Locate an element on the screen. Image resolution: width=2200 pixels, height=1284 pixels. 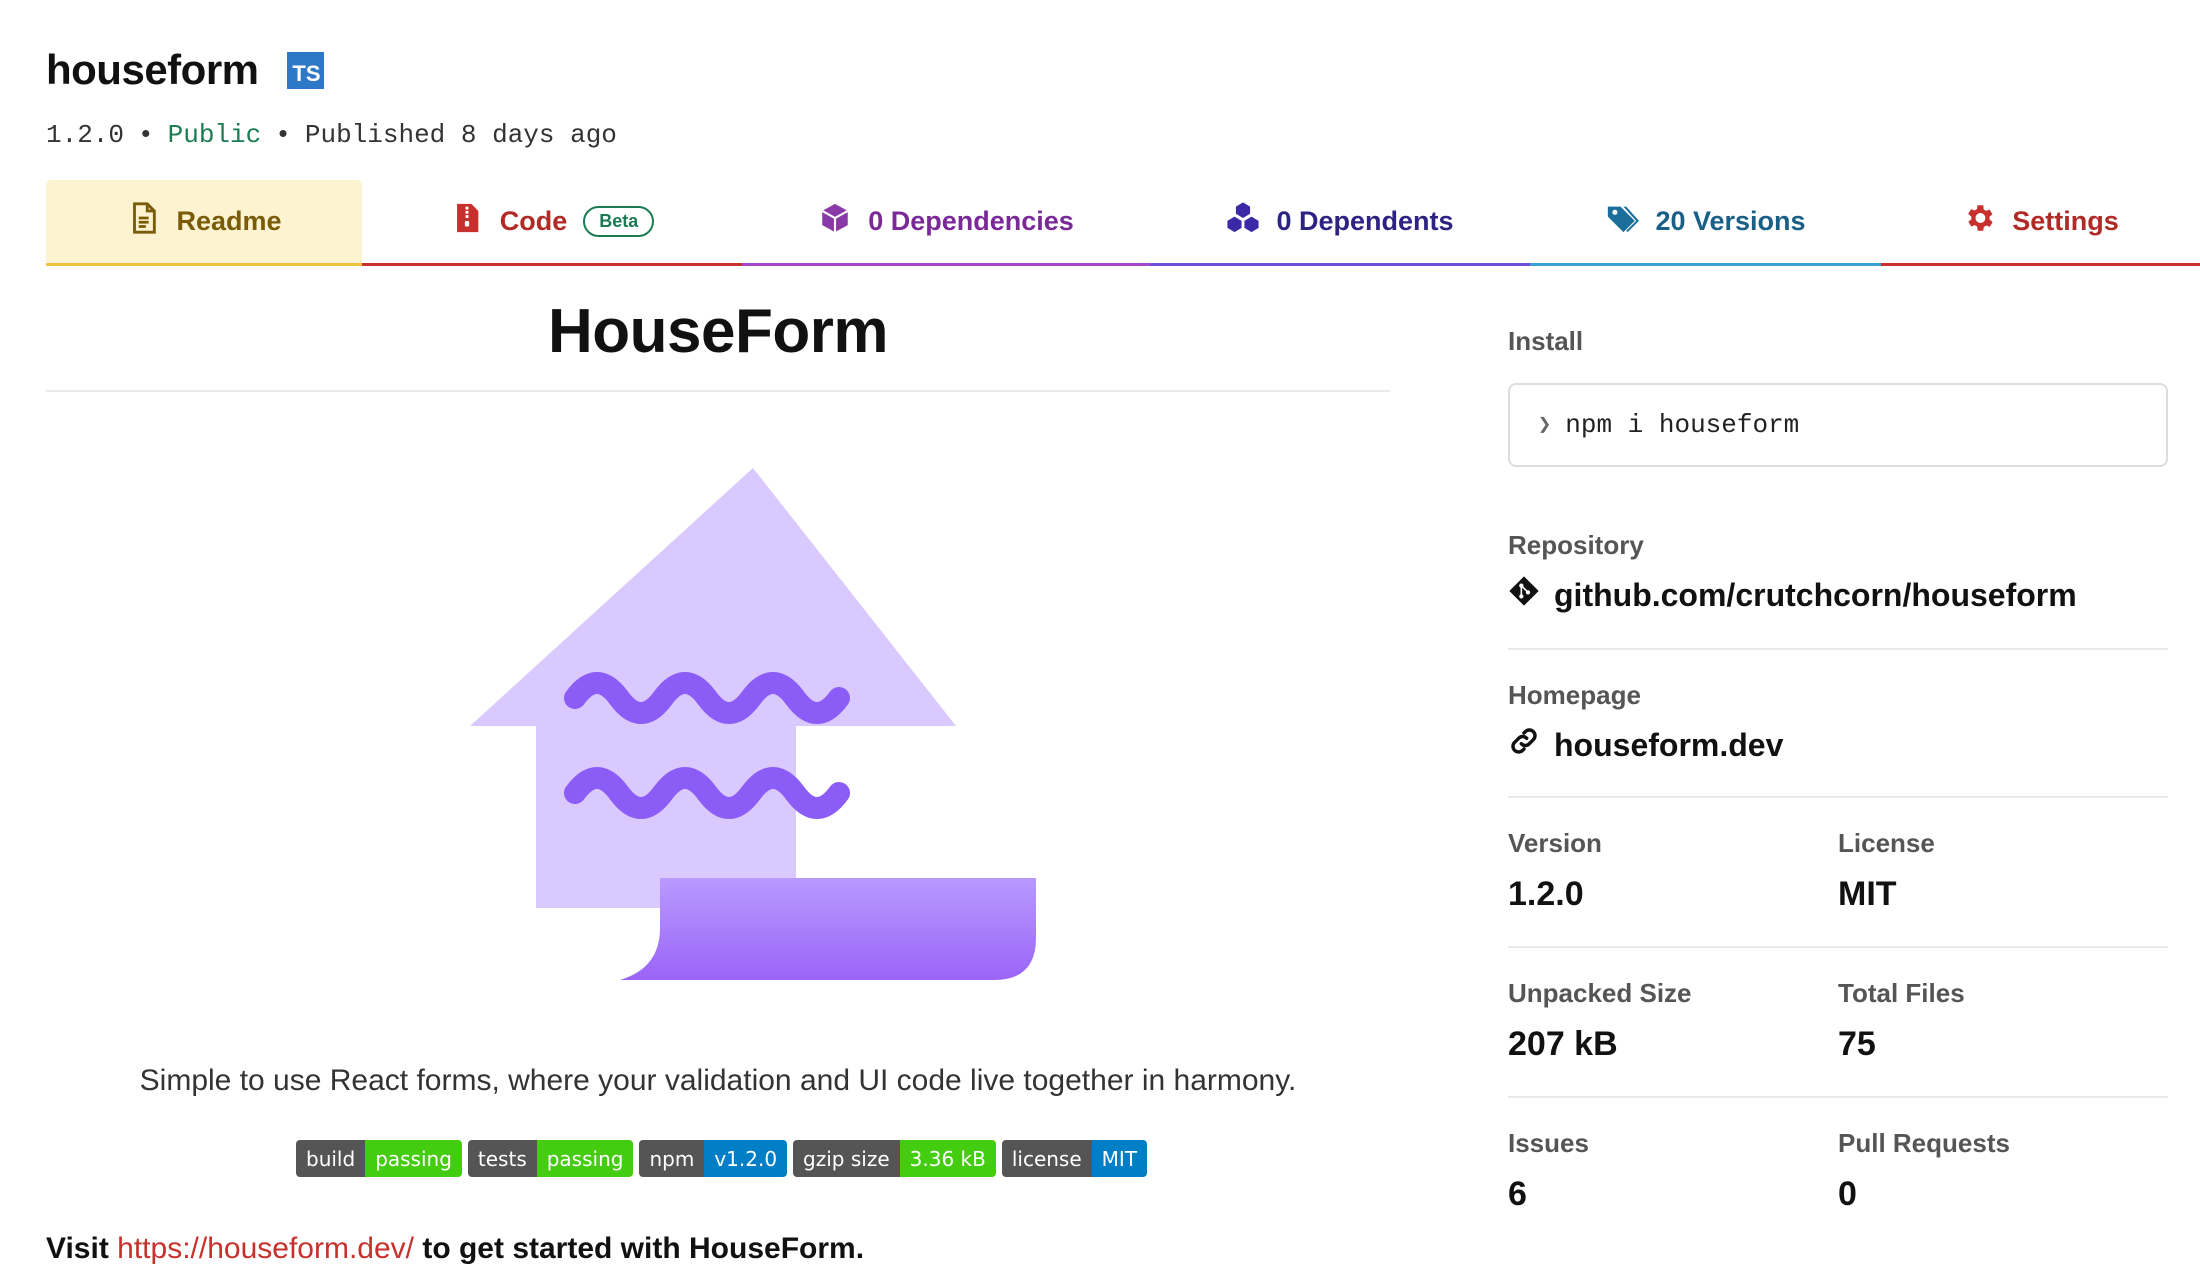
tab-settings-label: Settings is located at coordinates (2065, 221).